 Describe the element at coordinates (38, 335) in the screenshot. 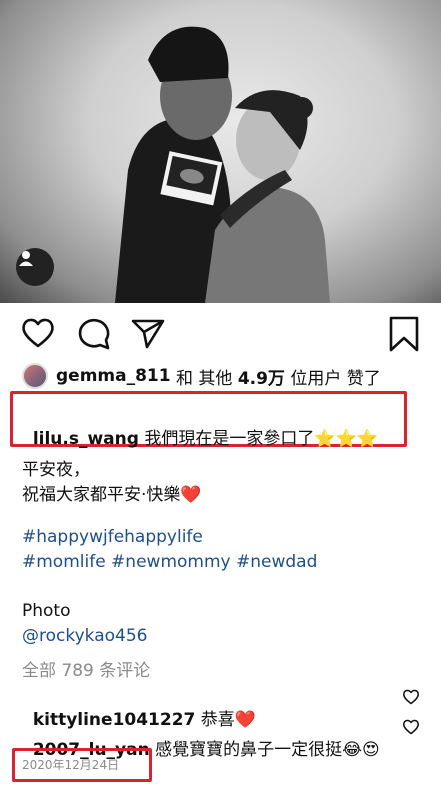

I see `heart-icon` at that location.